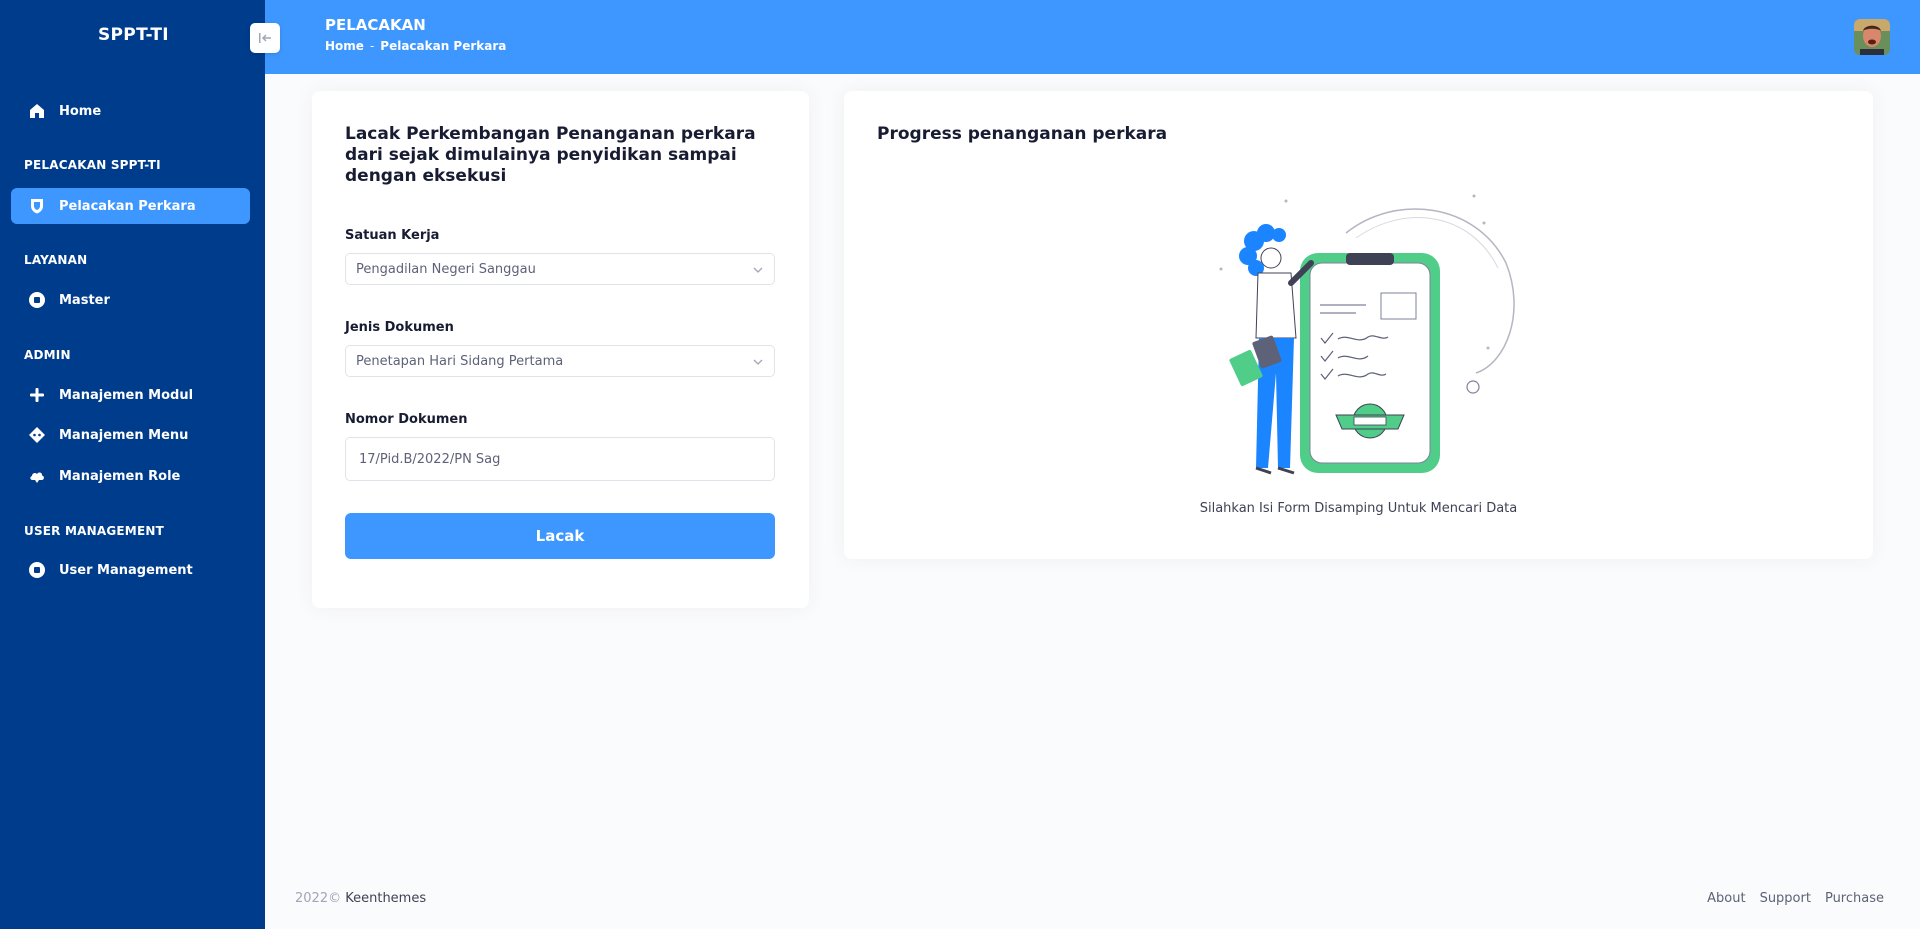  I want to click on breadcrumb-home: Home, so click(344, 46).